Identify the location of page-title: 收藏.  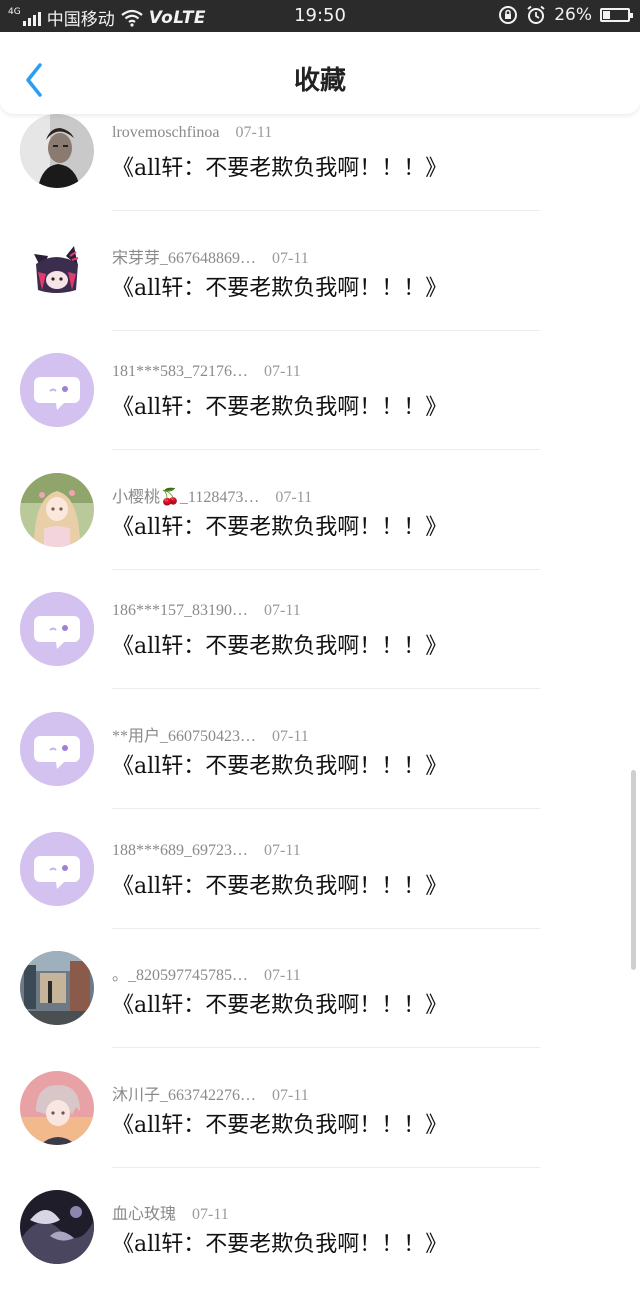
(319, 81).